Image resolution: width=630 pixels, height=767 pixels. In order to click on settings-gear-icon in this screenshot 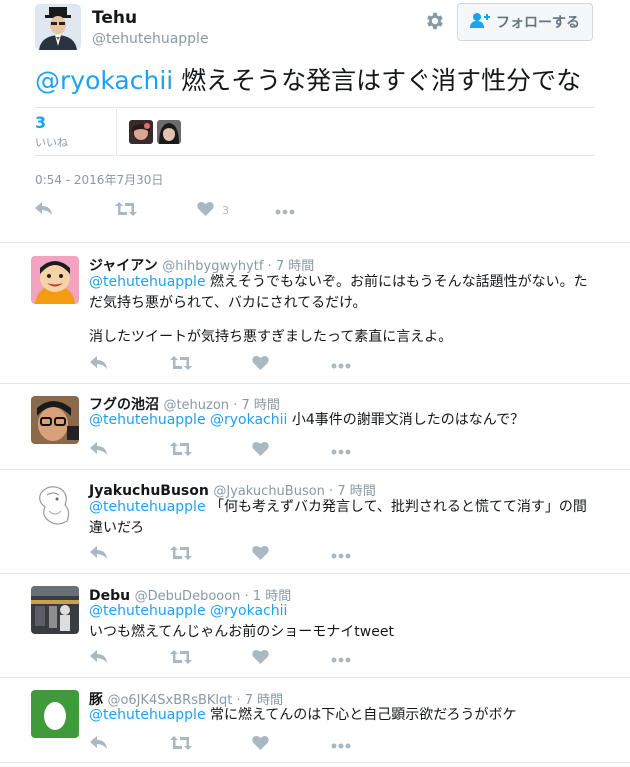, I will do `click(435, 21)`.